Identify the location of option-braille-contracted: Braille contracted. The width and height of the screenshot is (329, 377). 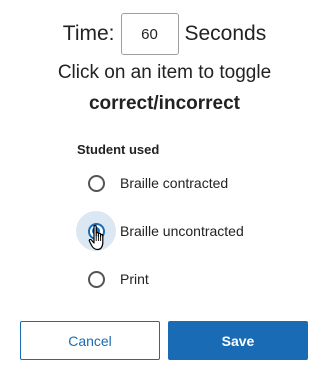
(156, 183).